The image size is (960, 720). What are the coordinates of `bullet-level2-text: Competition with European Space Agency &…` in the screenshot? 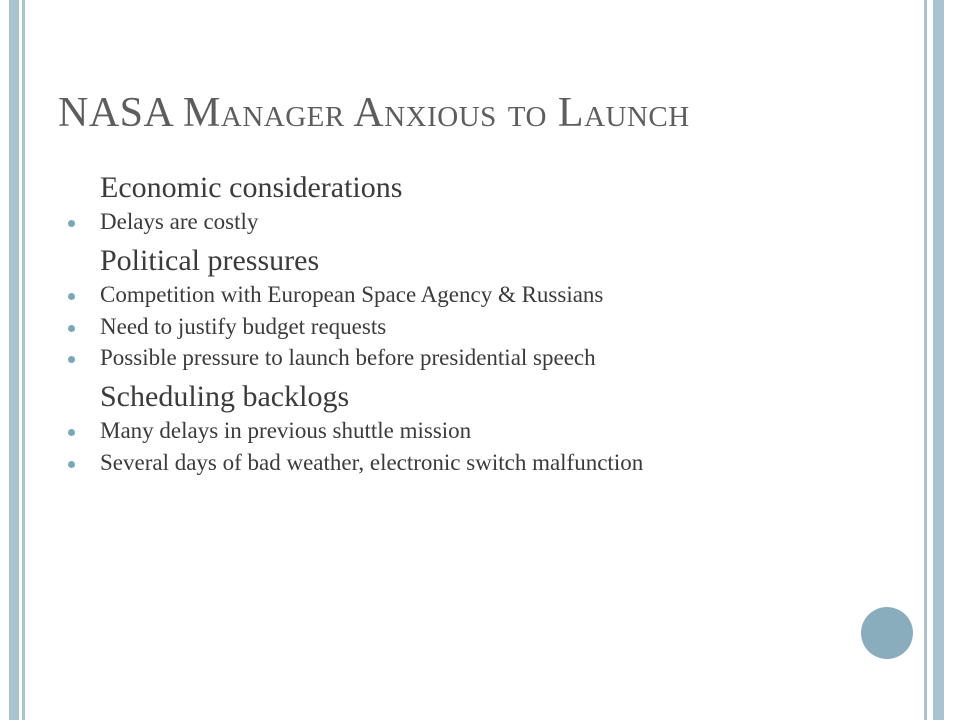 It's located at (352, 295).